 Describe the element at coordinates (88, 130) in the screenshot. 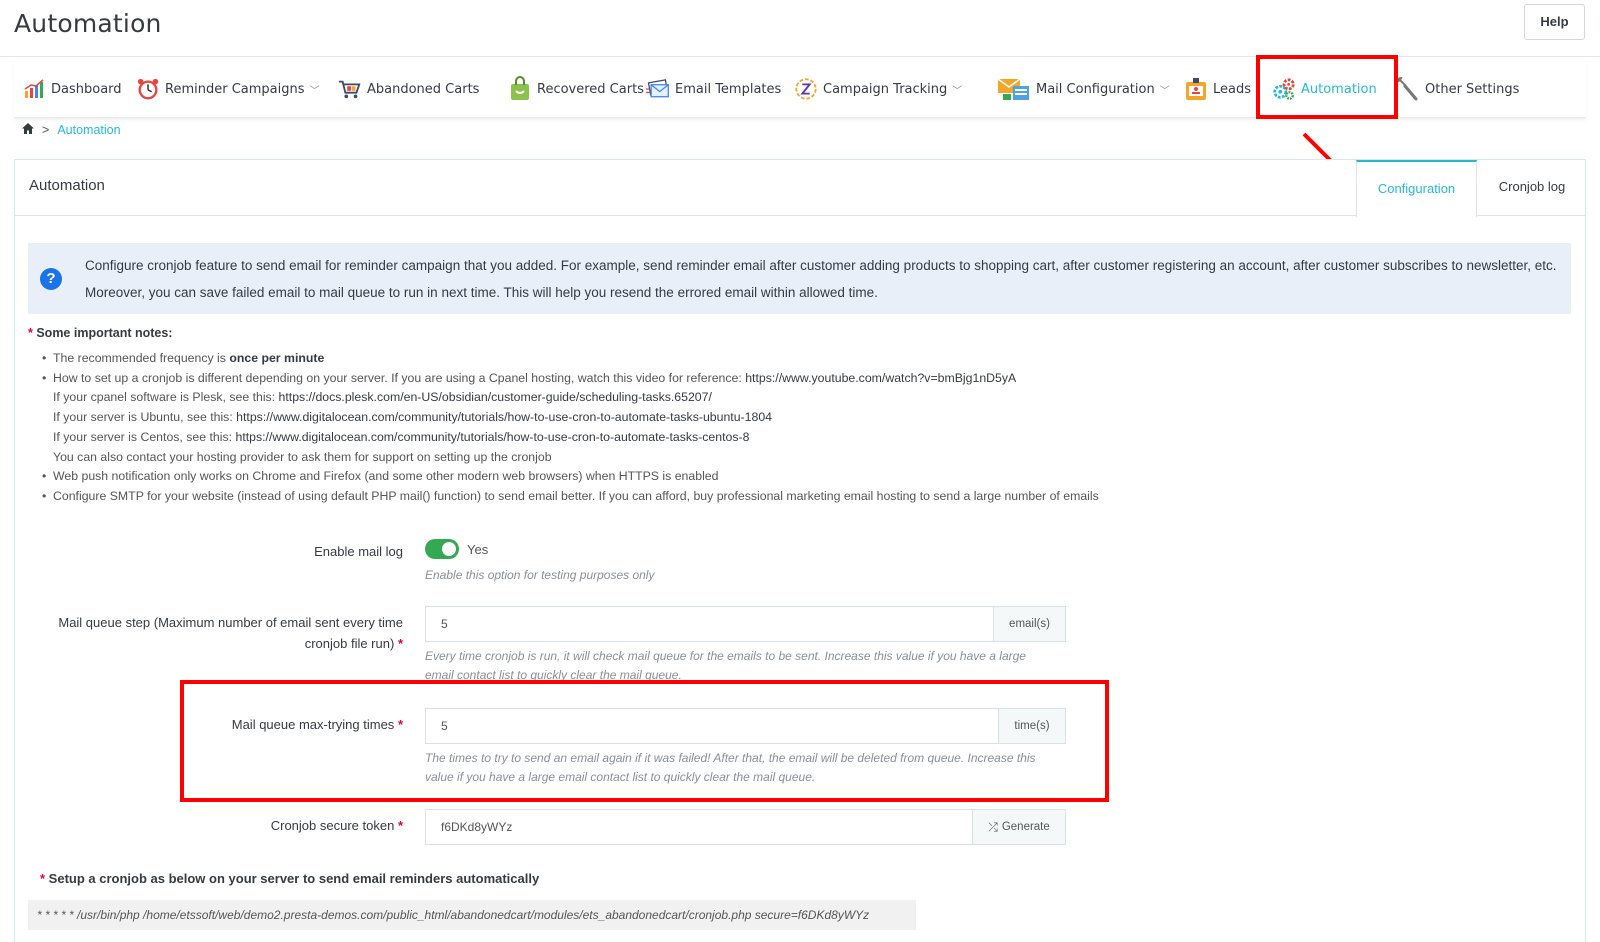

I see `breadcrumb-current: Automation` at that location.